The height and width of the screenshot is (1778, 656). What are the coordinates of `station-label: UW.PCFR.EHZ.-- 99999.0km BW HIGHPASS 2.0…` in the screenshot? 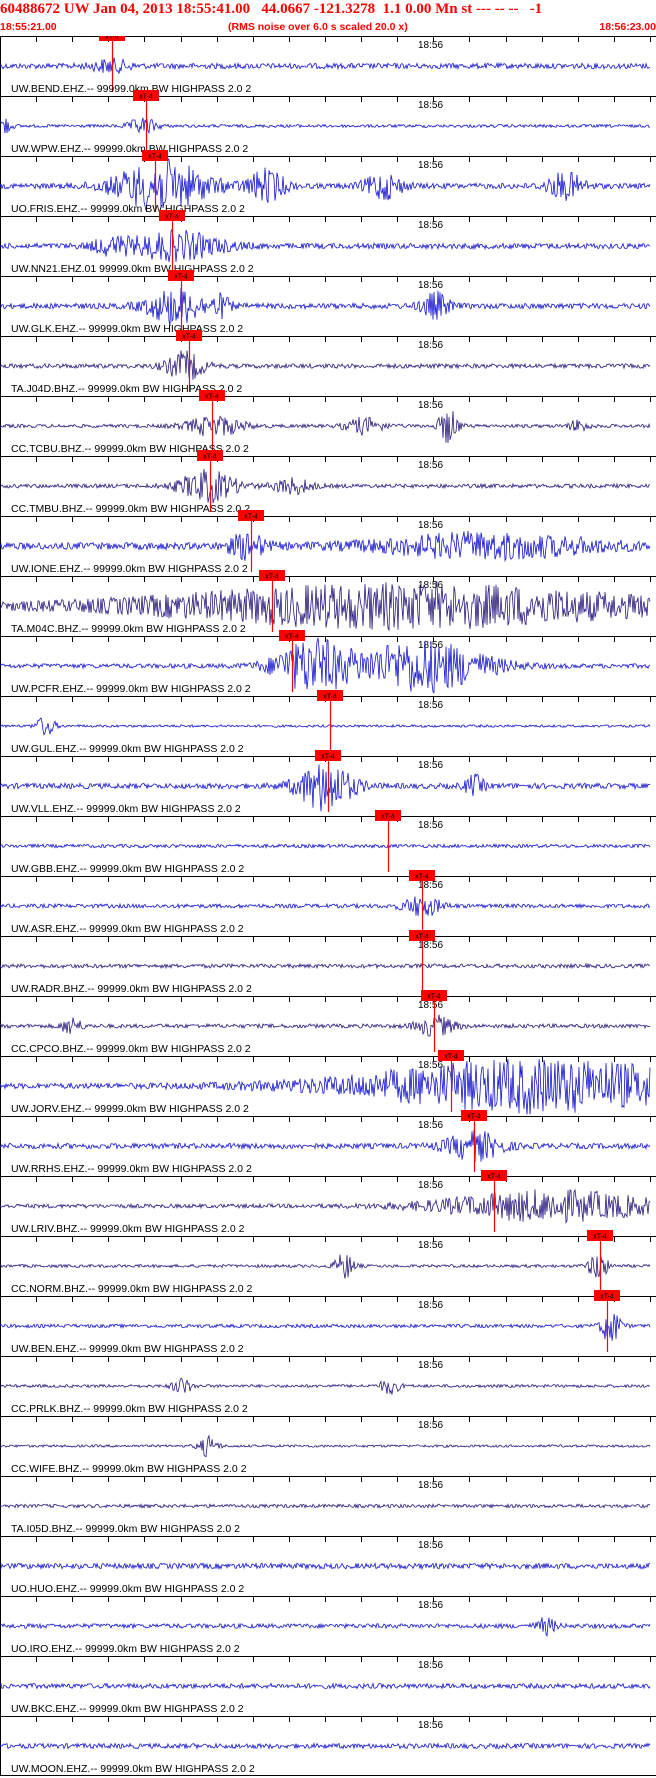 It's located at (131, 689).